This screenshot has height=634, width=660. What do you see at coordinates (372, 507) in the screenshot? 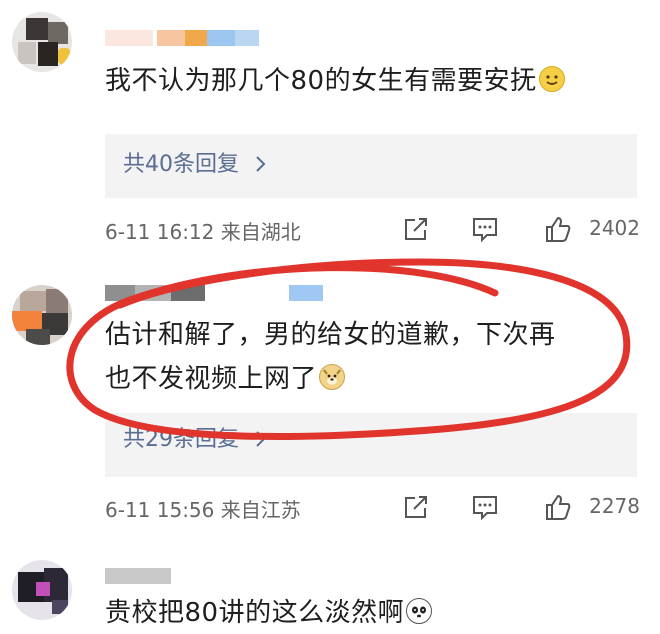
I see `comment-meta: 6-11 15:56 来自江苏 2278` at bounding box center [372, 507].